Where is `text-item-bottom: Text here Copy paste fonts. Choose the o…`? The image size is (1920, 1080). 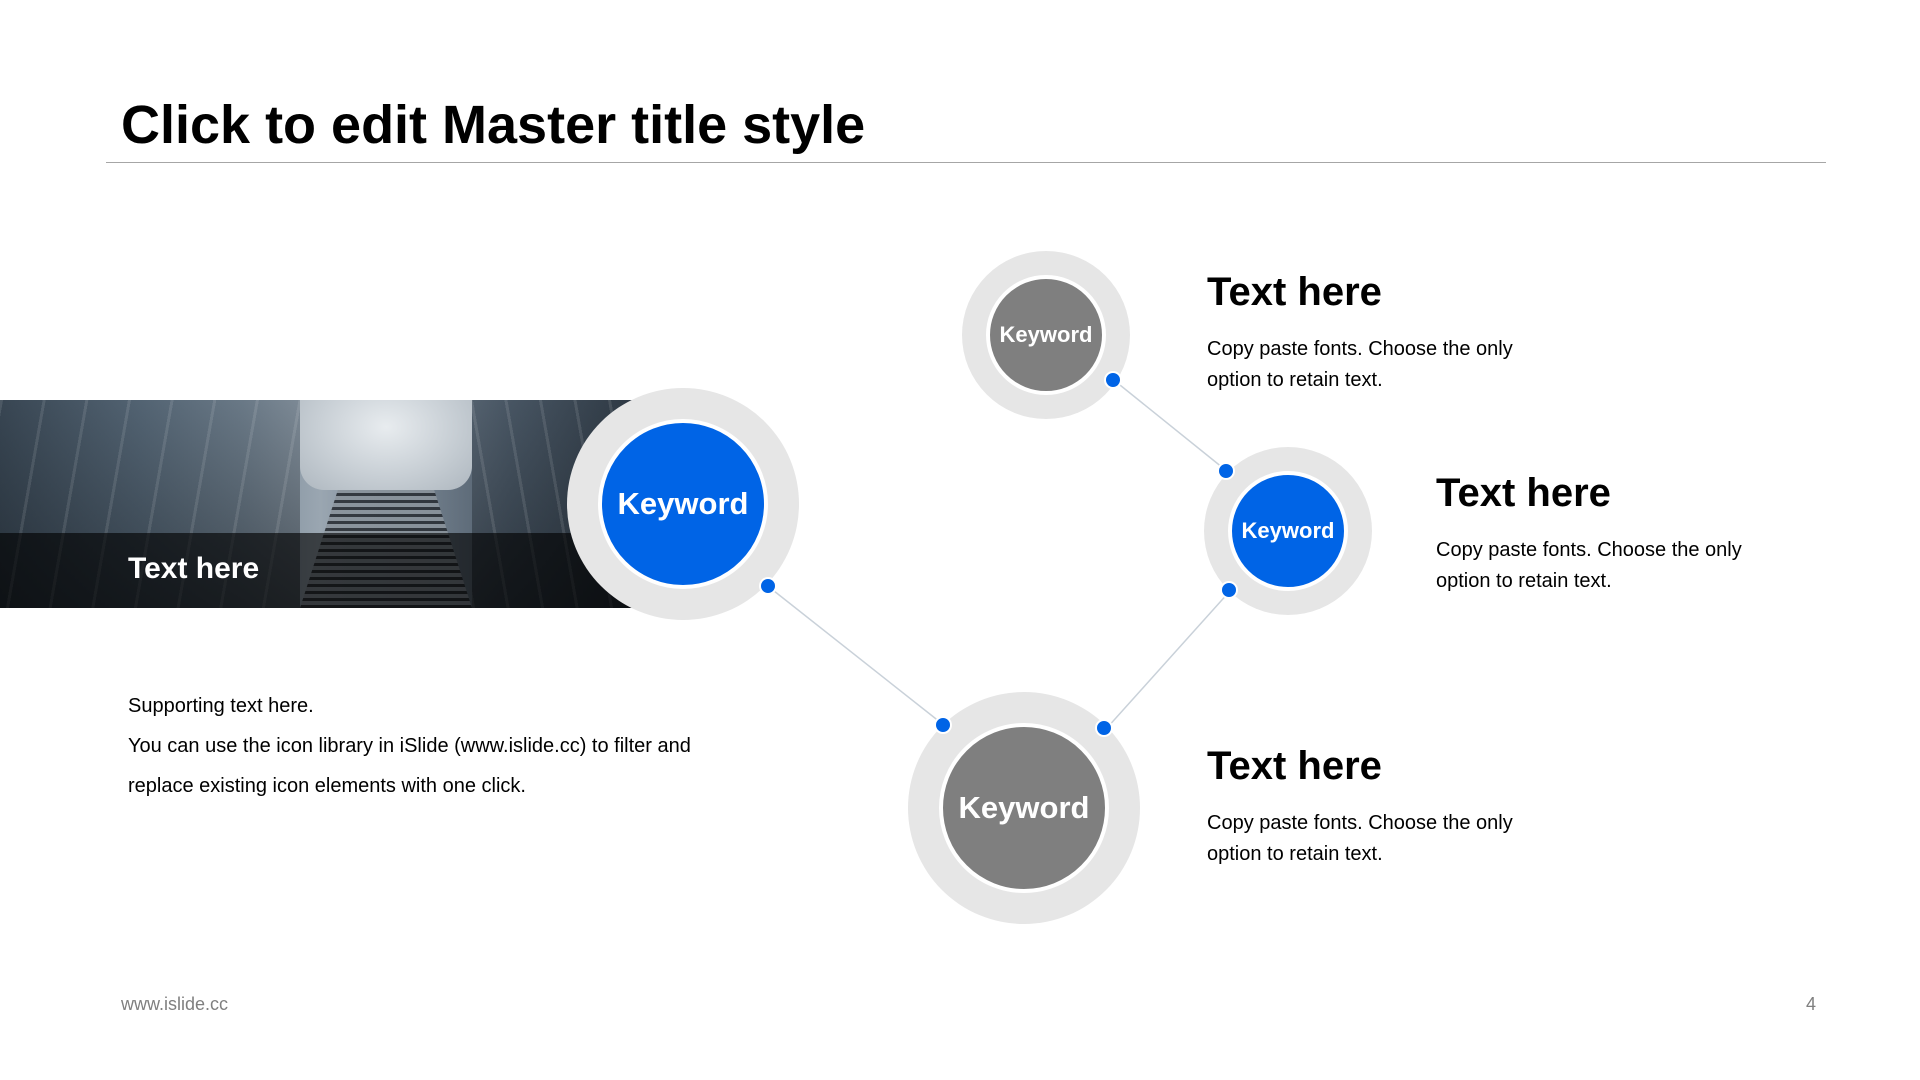
text-item-bottom: Text here Copy paste fonts. Choose the o… is located at coordinates (1387, 806).